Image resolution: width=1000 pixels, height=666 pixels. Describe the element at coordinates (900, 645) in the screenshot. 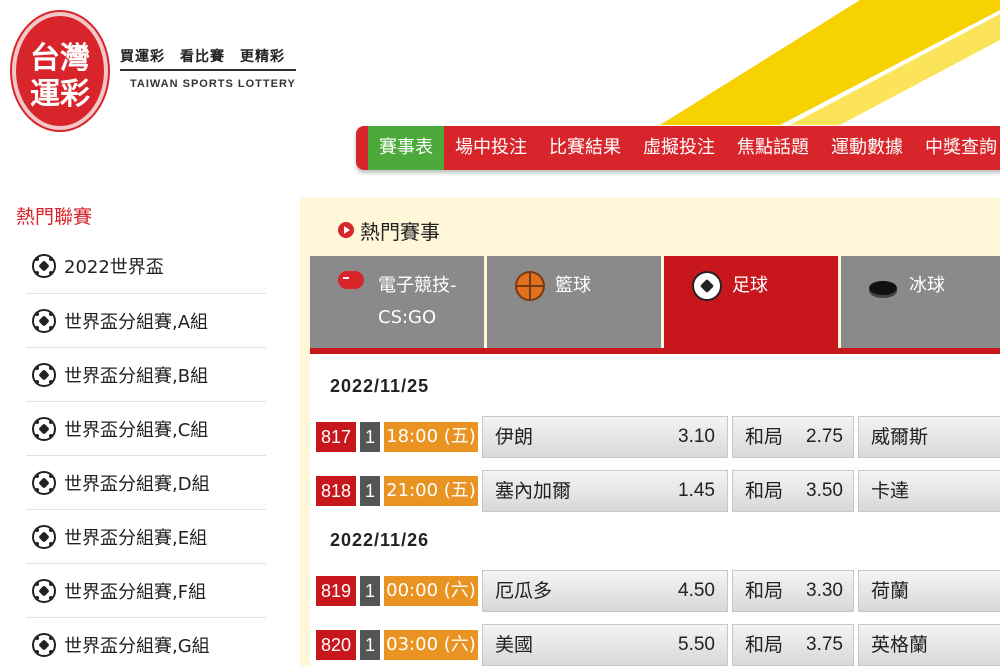

I see `away-team: 英格蘭` at that location.